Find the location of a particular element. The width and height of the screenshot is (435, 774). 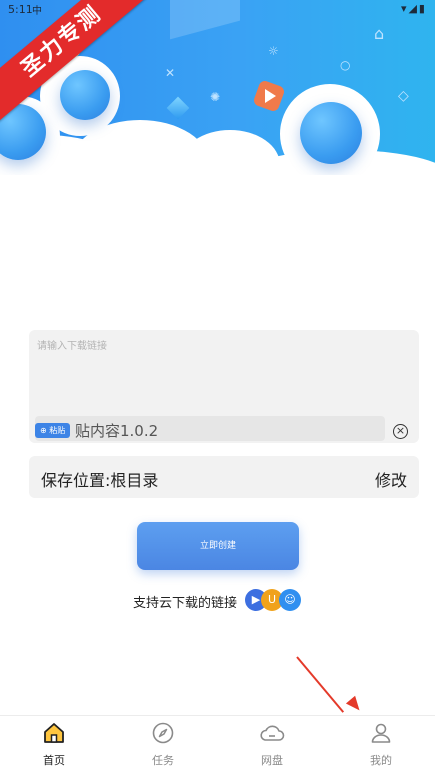

floating-cube-deco is located at coordinates (205, 20).